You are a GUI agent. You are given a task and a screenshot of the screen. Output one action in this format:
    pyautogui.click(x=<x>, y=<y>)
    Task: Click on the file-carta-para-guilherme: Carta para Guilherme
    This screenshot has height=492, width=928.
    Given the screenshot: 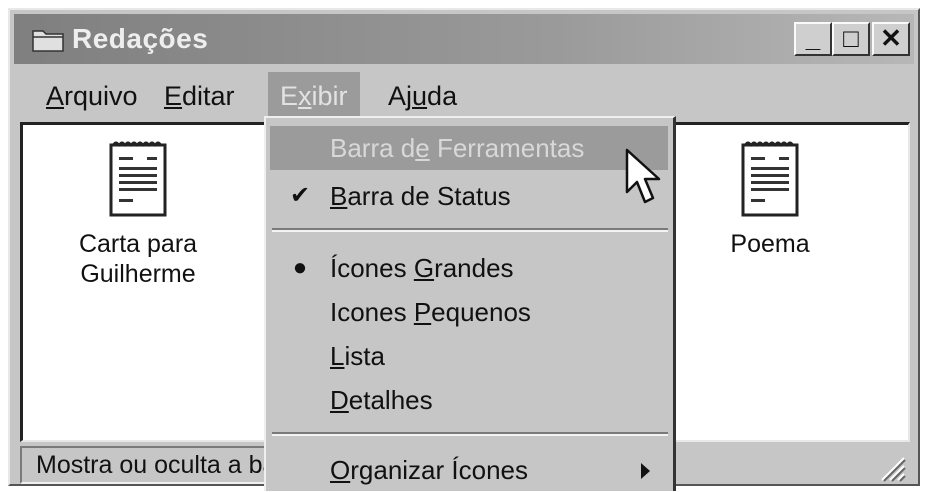 What is the action you would take?
    pyautogui.click(x=138, y=214)
    